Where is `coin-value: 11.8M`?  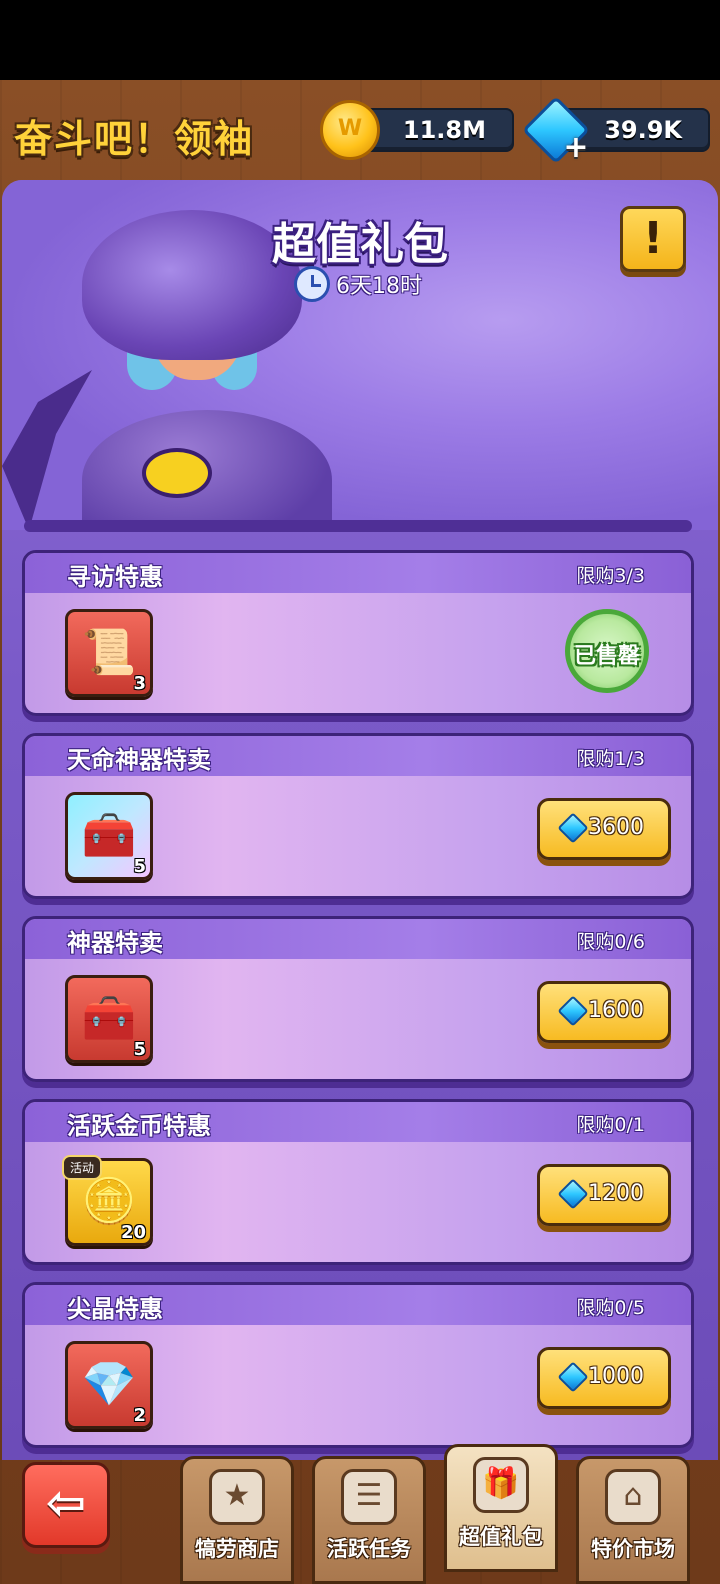
coin-value: 11.8M is located at coordinates (444, 130).